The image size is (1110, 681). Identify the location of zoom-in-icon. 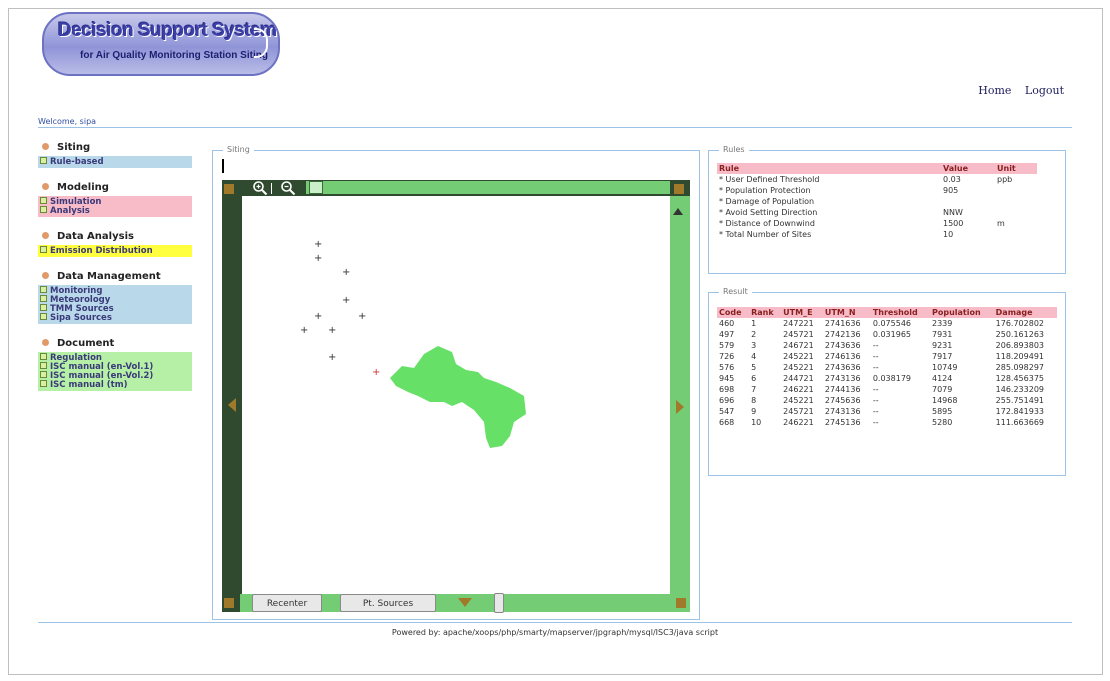
(260, 188).